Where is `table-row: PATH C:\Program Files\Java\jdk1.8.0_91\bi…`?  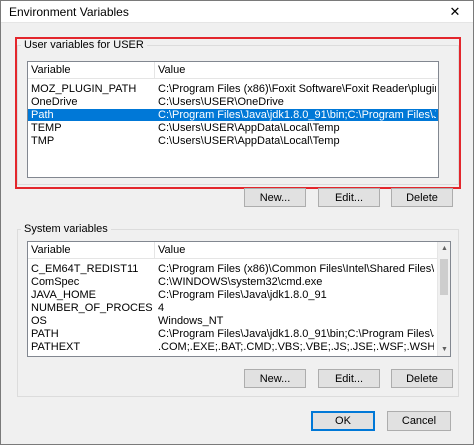
table-row: PATH C:\Program Files\Java\jdk1.8.0_91\bi… is located at coordinates (232, 334).